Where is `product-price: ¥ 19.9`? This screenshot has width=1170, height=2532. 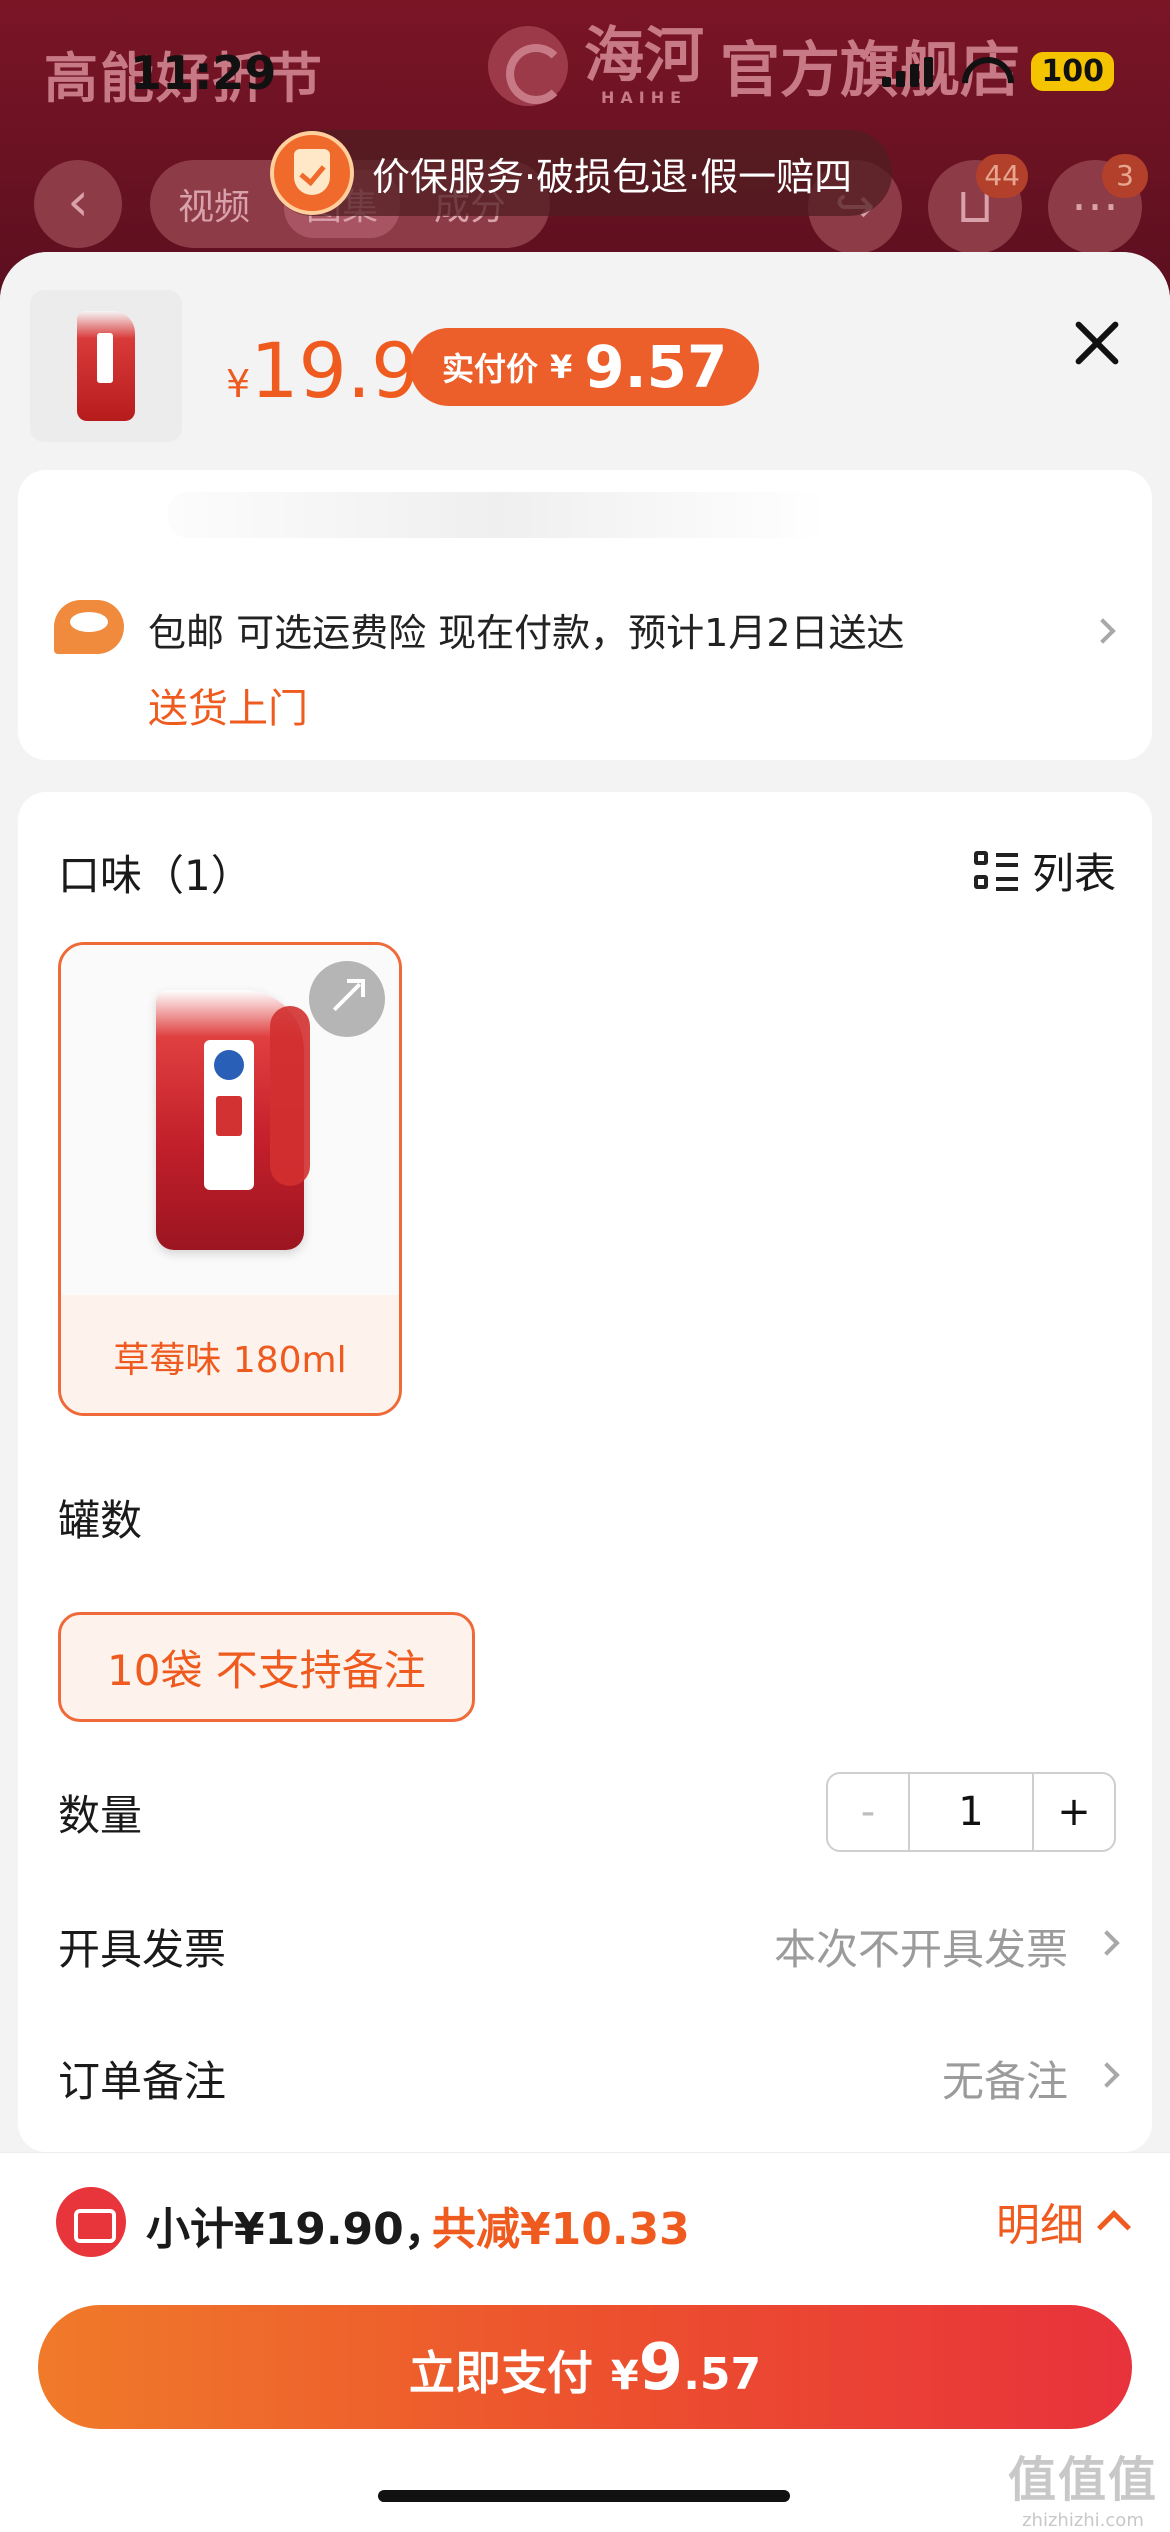
product-price: ¥ 19.9 is located at coordinates (322, 370).